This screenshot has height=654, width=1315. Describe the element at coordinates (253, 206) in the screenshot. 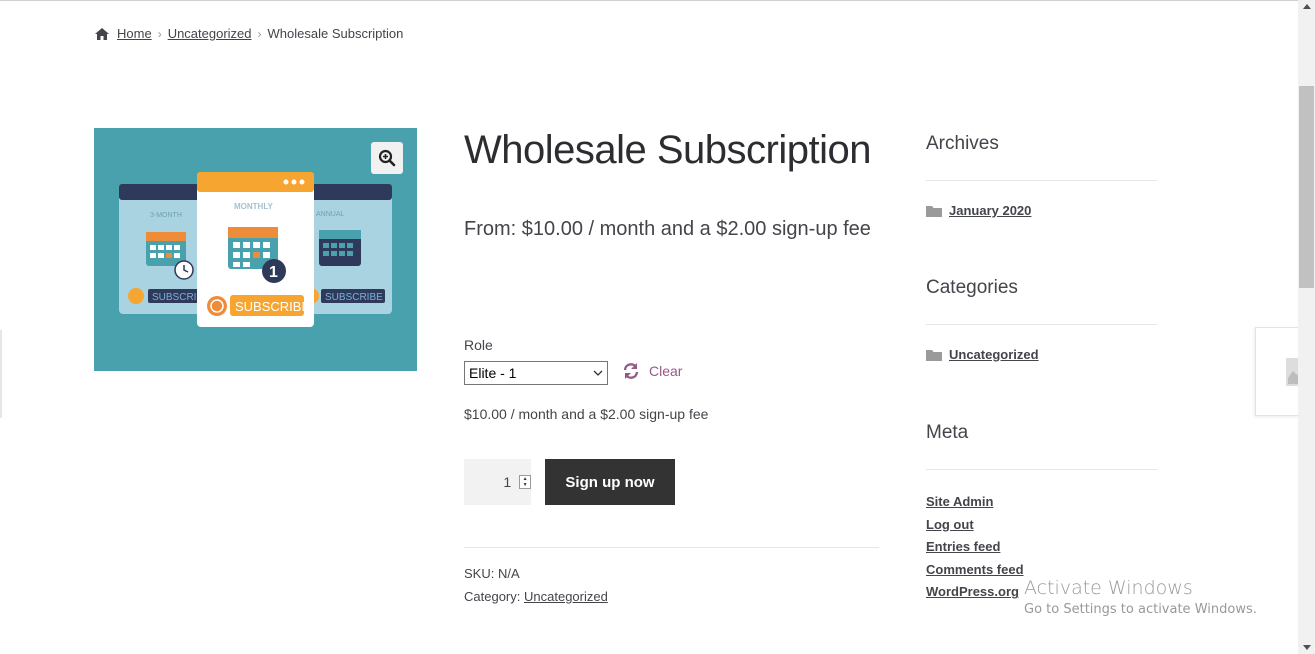

I see `center-card-label: MONTHLY` at that location.